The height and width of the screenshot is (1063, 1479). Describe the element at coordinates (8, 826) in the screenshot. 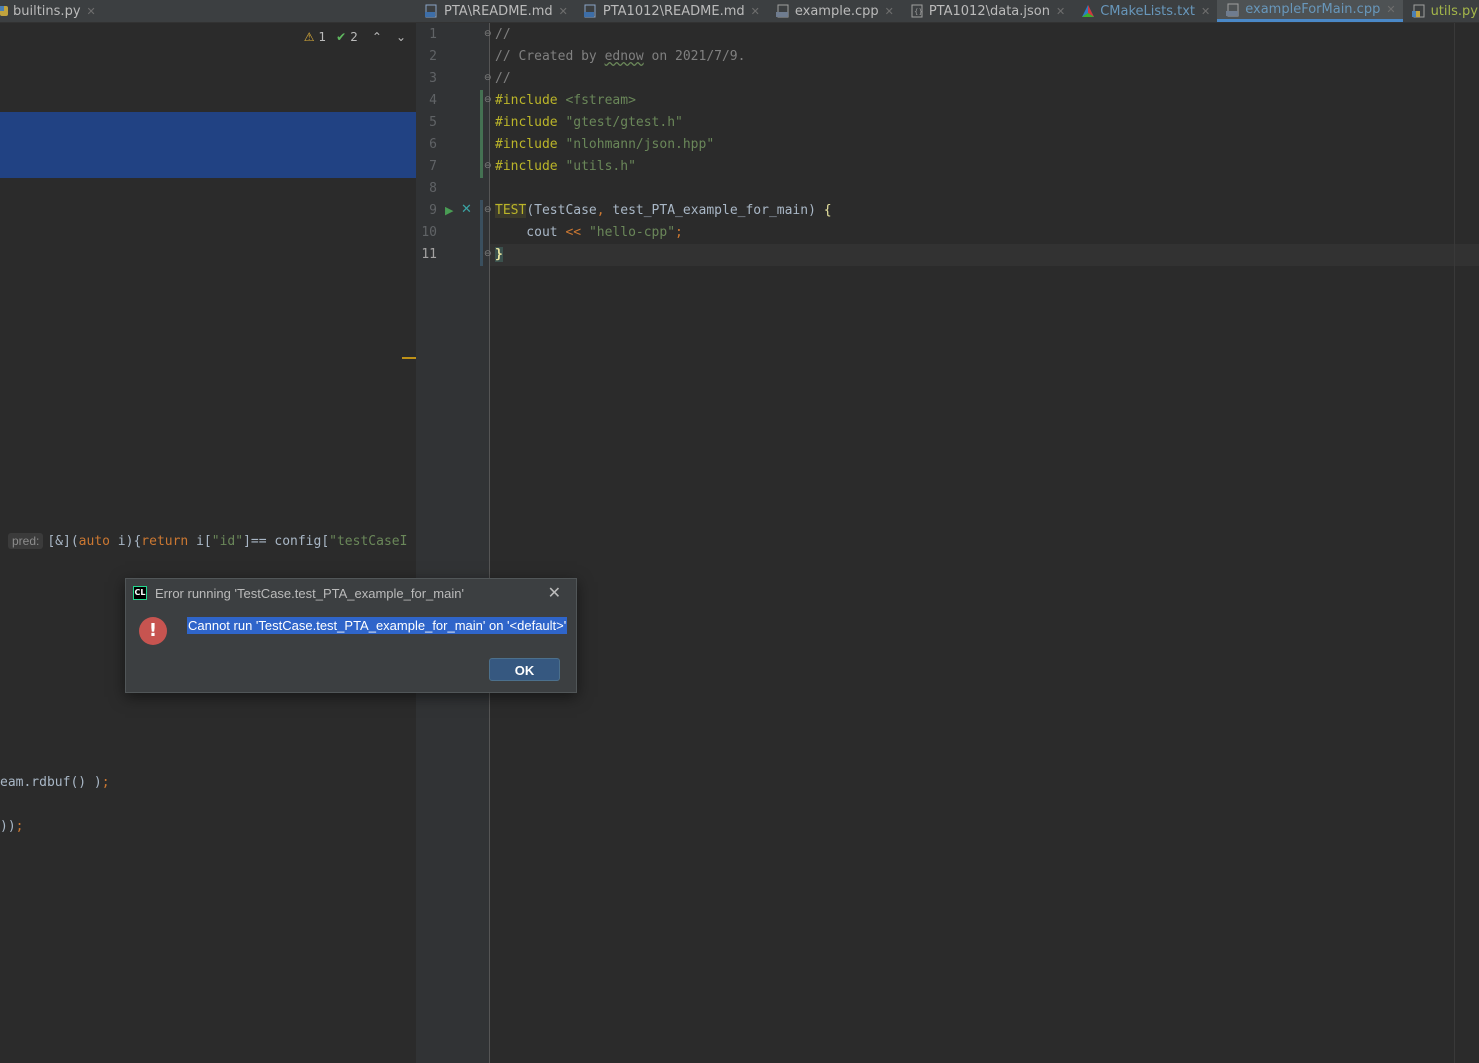

I see `code-text: ))` at that location.